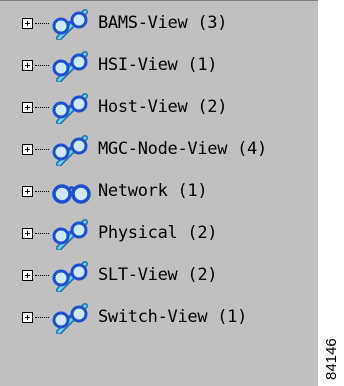  I want to click on tree-node-switch-view: Switch-View (1), so click(159, 318).